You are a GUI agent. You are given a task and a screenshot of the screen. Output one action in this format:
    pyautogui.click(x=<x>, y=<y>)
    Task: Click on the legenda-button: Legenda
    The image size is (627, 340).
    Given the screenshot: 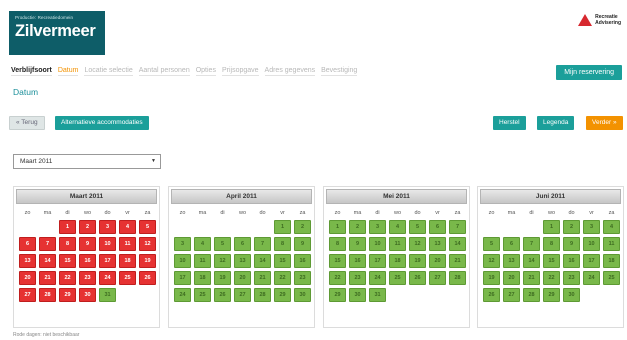 What is the action you would take?
    pyautogui.click(x=556, y=123)
    